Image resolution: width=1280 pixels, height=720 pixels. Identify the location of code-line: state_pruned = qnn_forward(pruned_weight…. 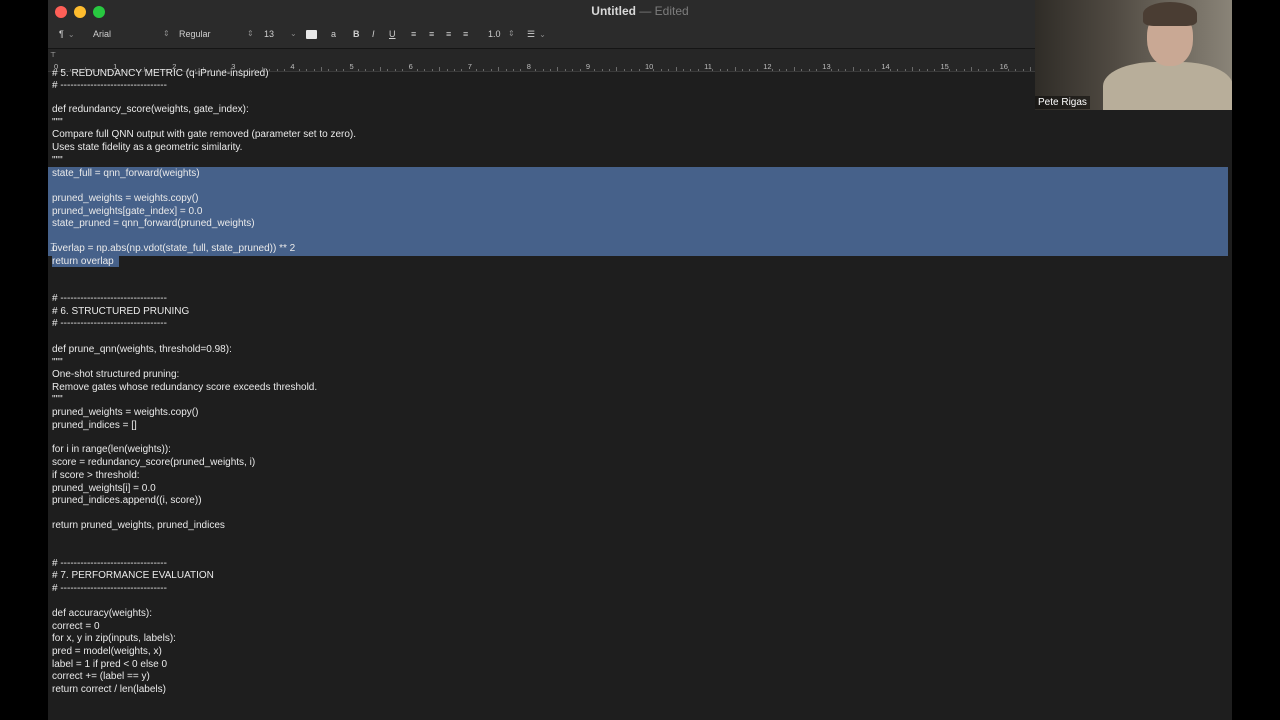
(153, 224).